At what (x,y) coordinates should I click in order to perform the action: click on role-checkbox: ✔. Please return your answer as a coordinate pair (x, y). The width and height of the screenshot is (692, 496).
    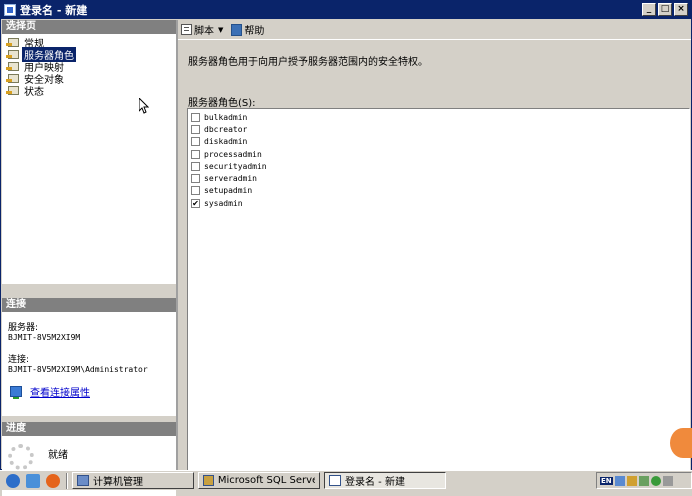
    Looking at the image, I should click on (195, 203).